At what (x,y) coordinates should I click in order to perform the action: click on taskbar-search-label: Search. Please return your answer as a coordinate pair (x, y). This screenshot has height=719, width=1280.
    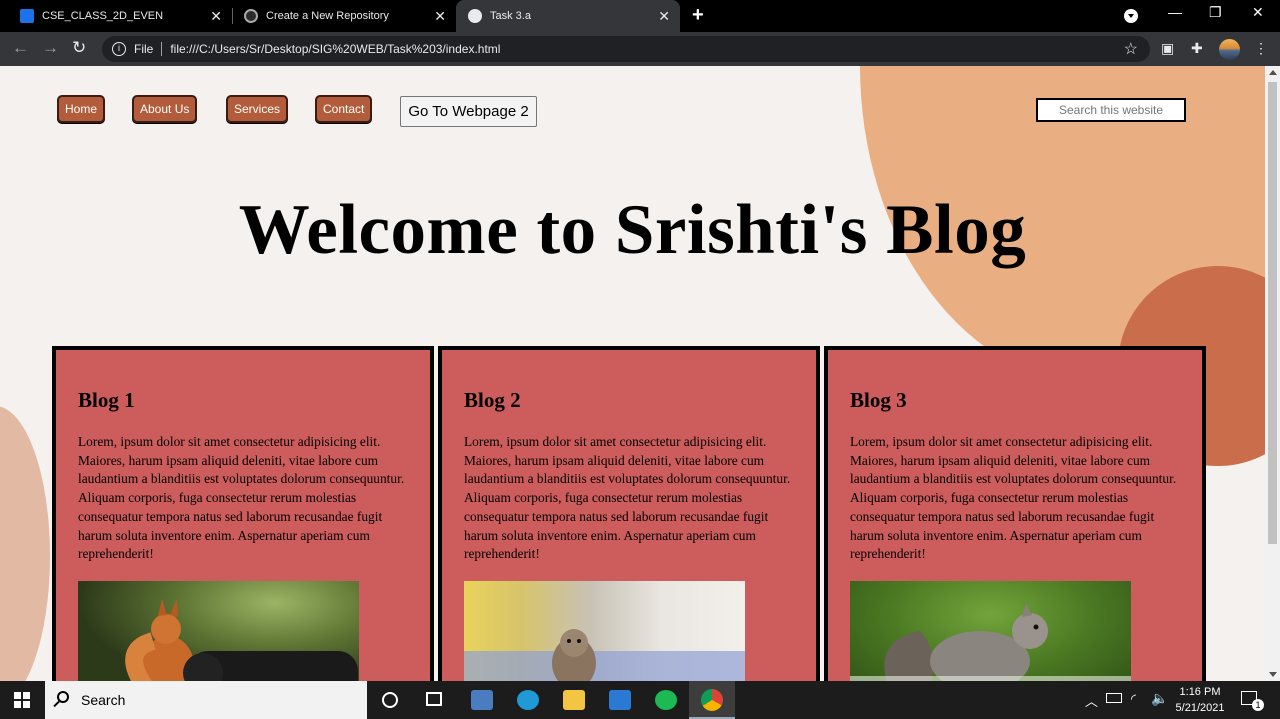
    Looking at the image, I should click on (103, 700).